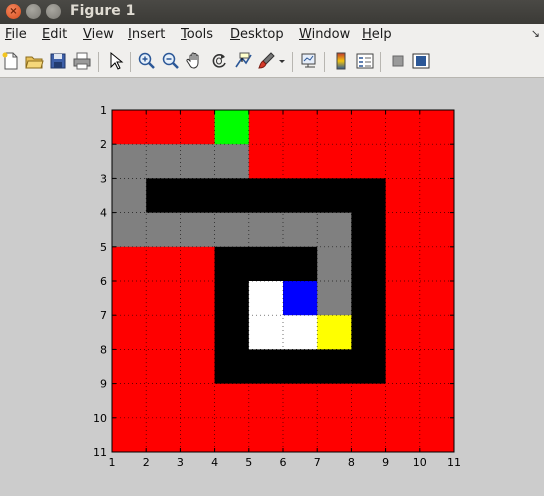  Describe the element at coordinates (377, 34) in the screenshot. I see `menu-help: Help` at that location.